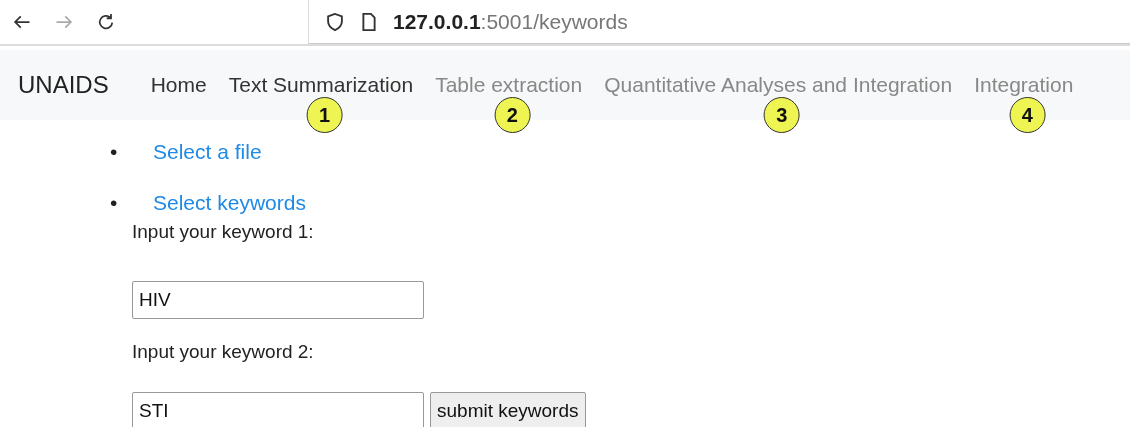 This screenshot has height=427, width=1130. What do you see at coordinates (321, 84) in the screenshot?
I see `nav-link: Text Summarization` at bounding box center [321, 84].